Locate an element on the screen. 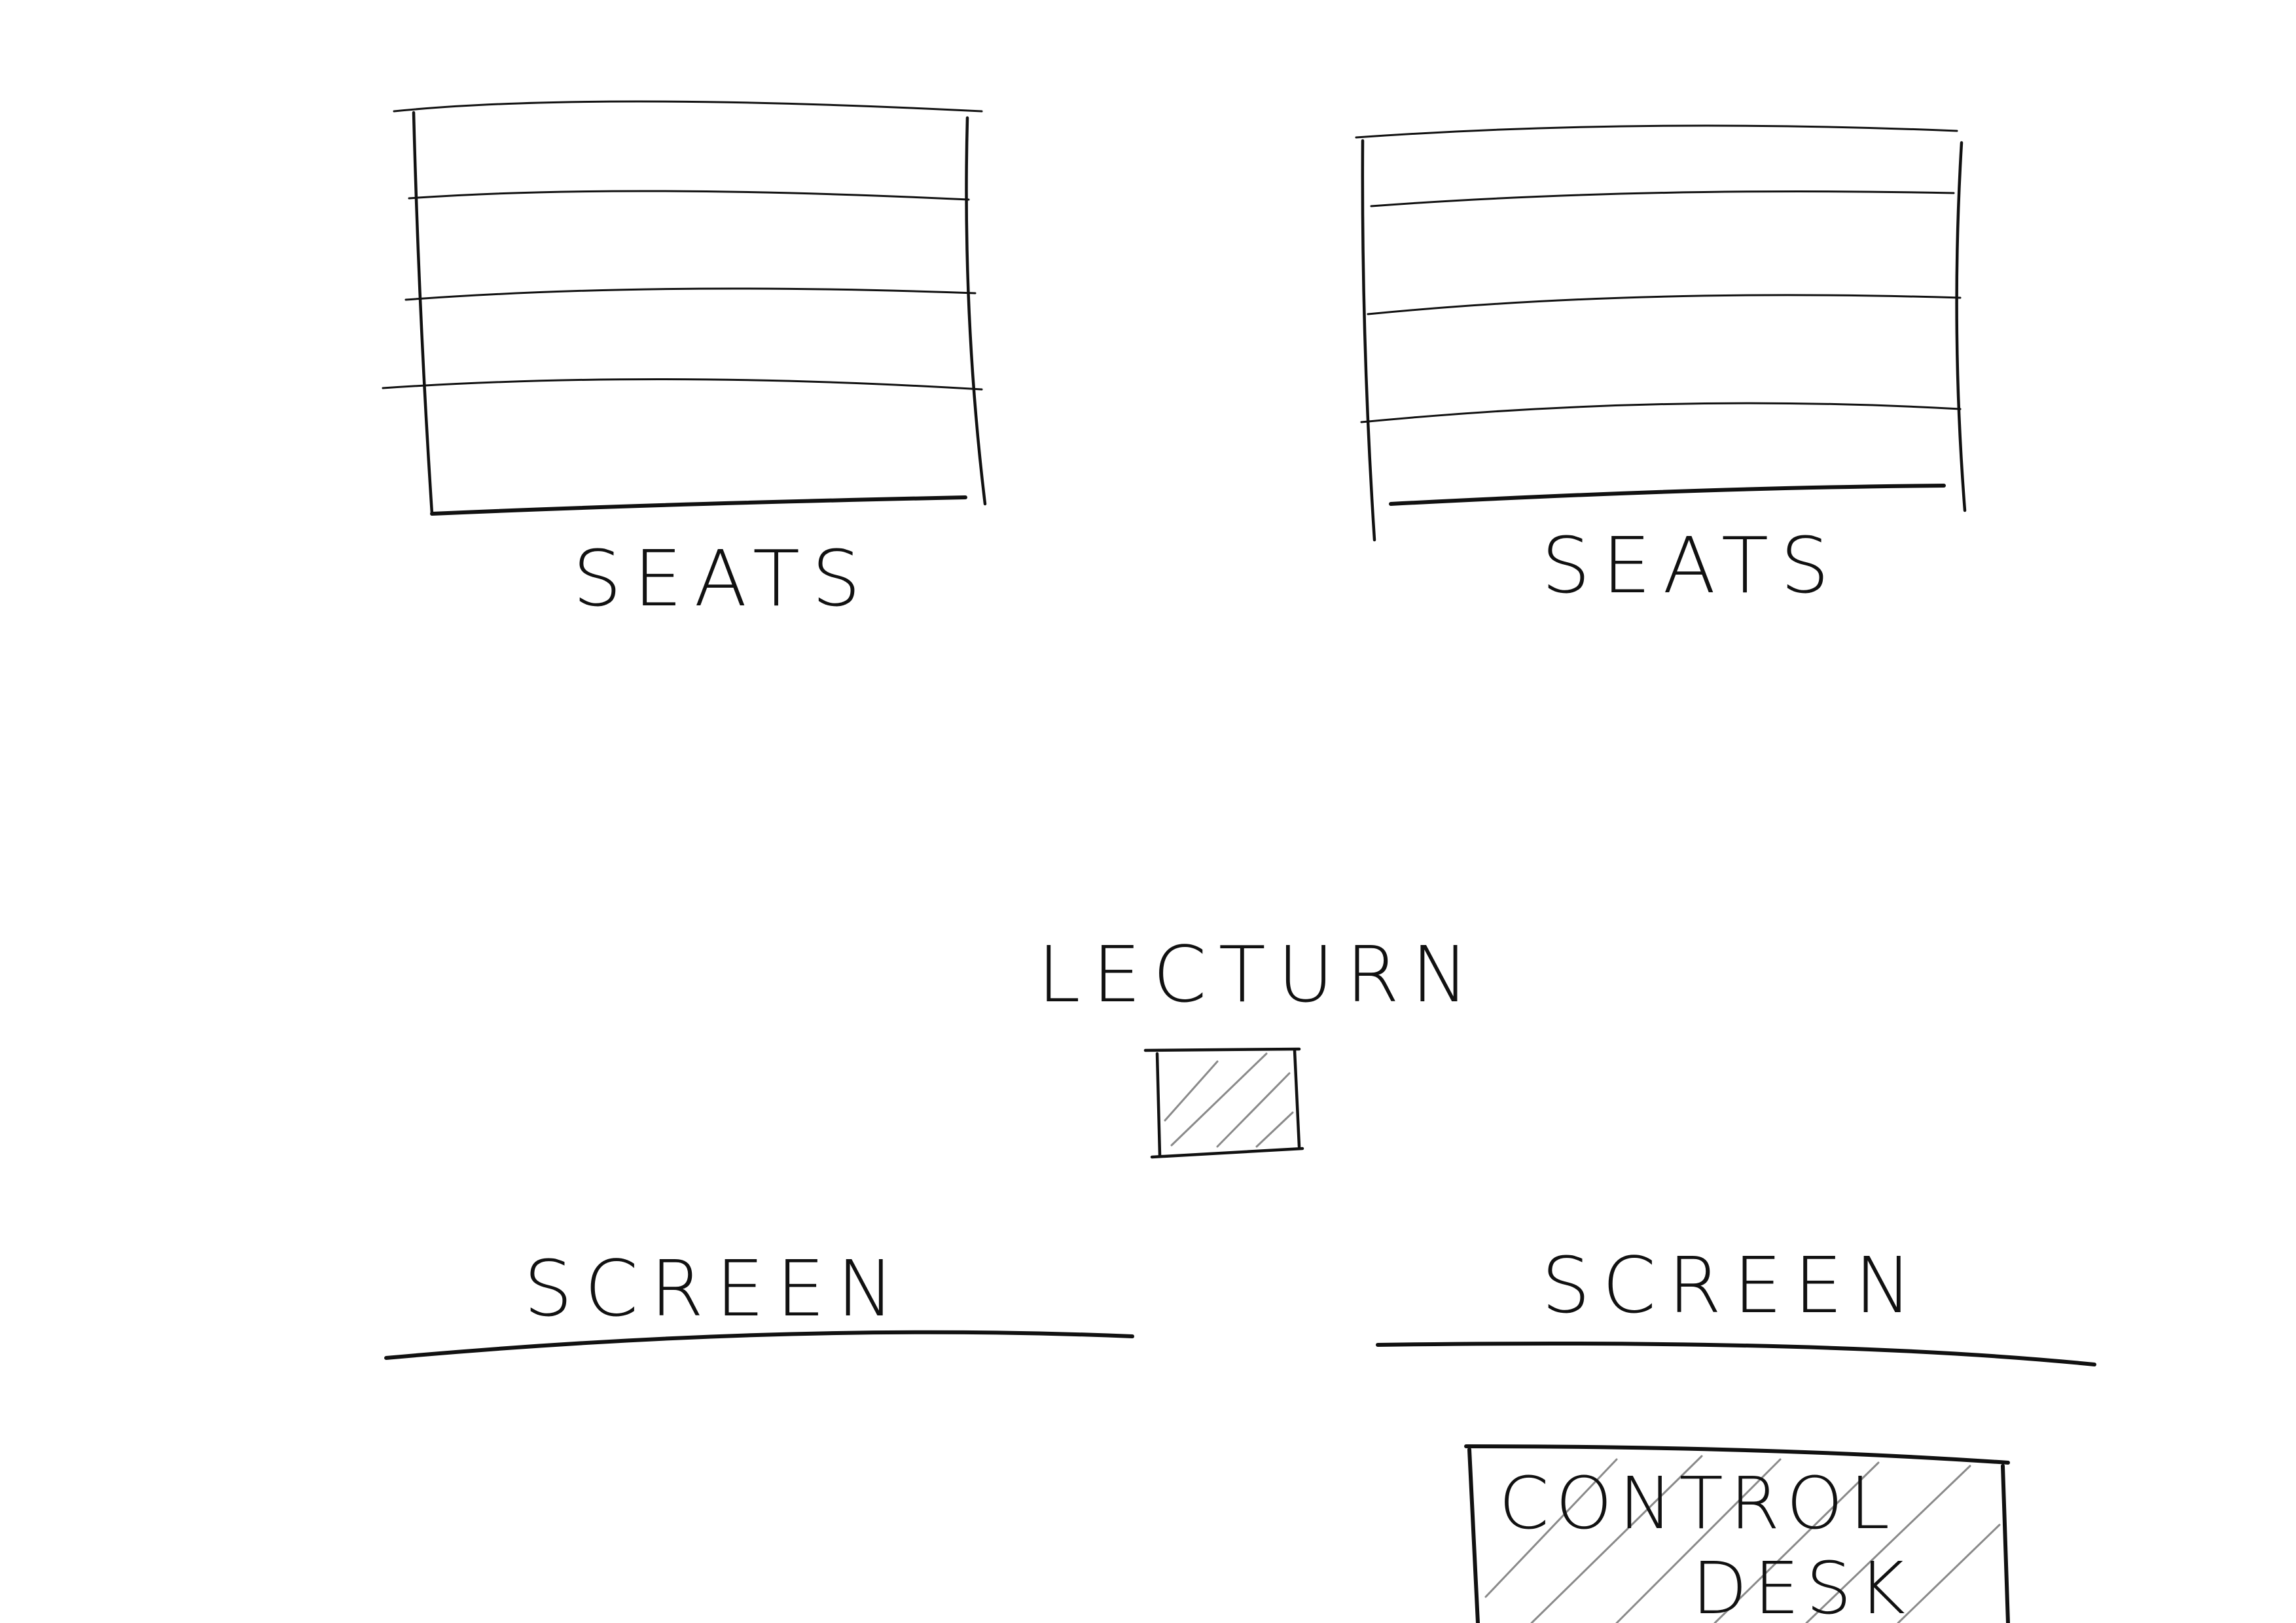 This screenshot has width=2296, height=1623. seats-right-block is located at coordinates (1661, 333).